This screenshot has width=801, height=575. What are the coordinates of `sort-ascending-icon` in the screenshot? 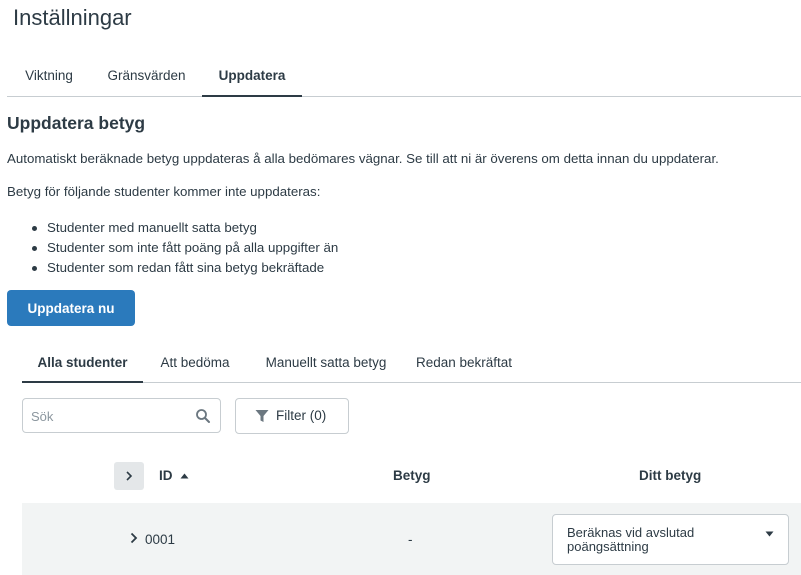 It's located at (184, 476).